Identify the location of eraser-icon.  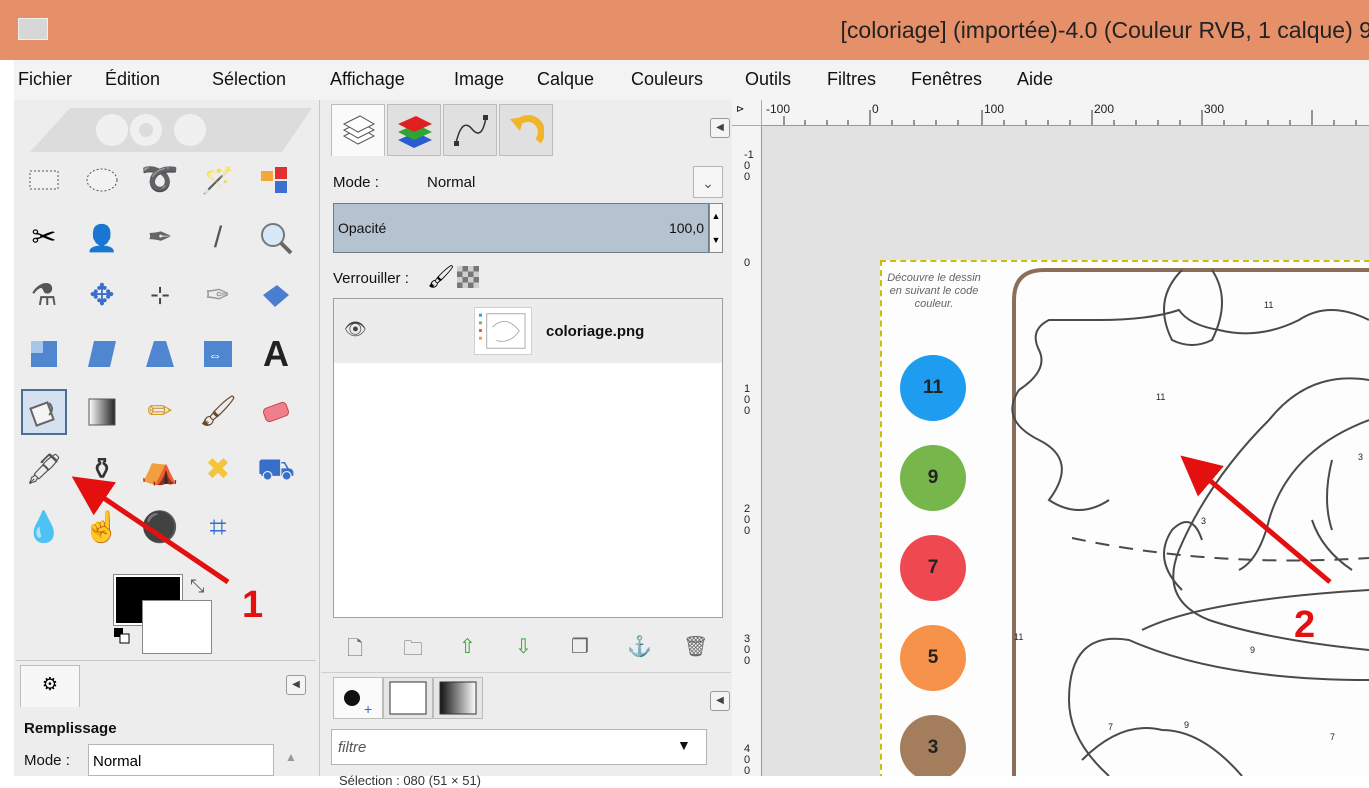
(276, 412).